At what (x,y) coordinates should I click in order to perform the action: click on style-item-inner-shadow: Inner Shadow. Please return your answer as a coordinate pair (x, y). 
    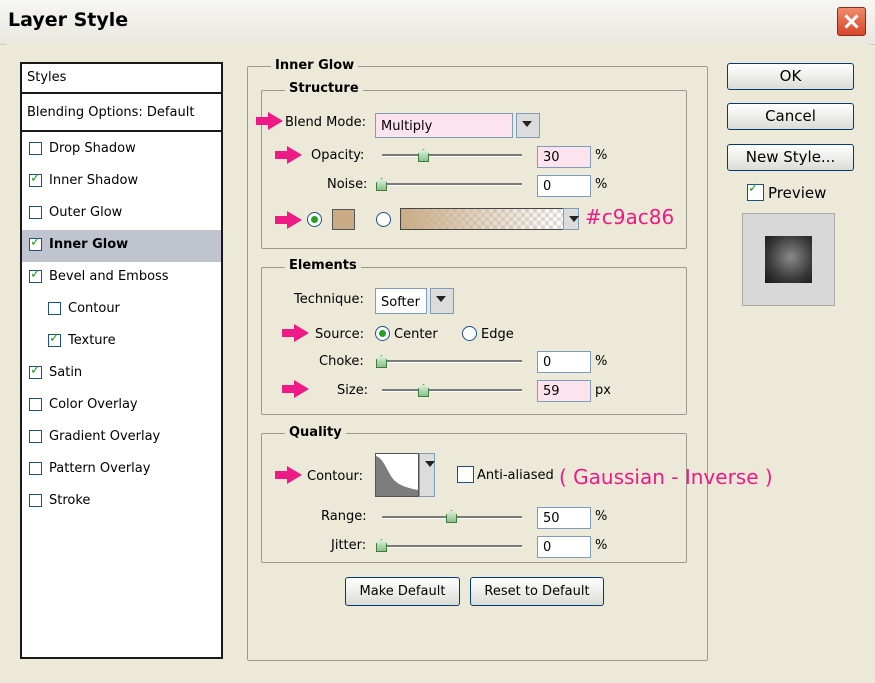
    Looking at the image, I should click on (121, 182).